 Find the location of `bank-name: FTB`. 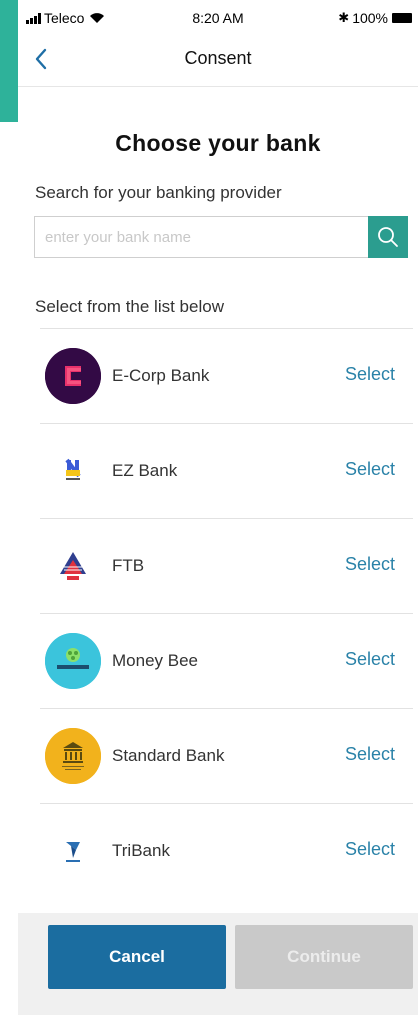

bank-name: FTB is located at coordinates (128, 565).